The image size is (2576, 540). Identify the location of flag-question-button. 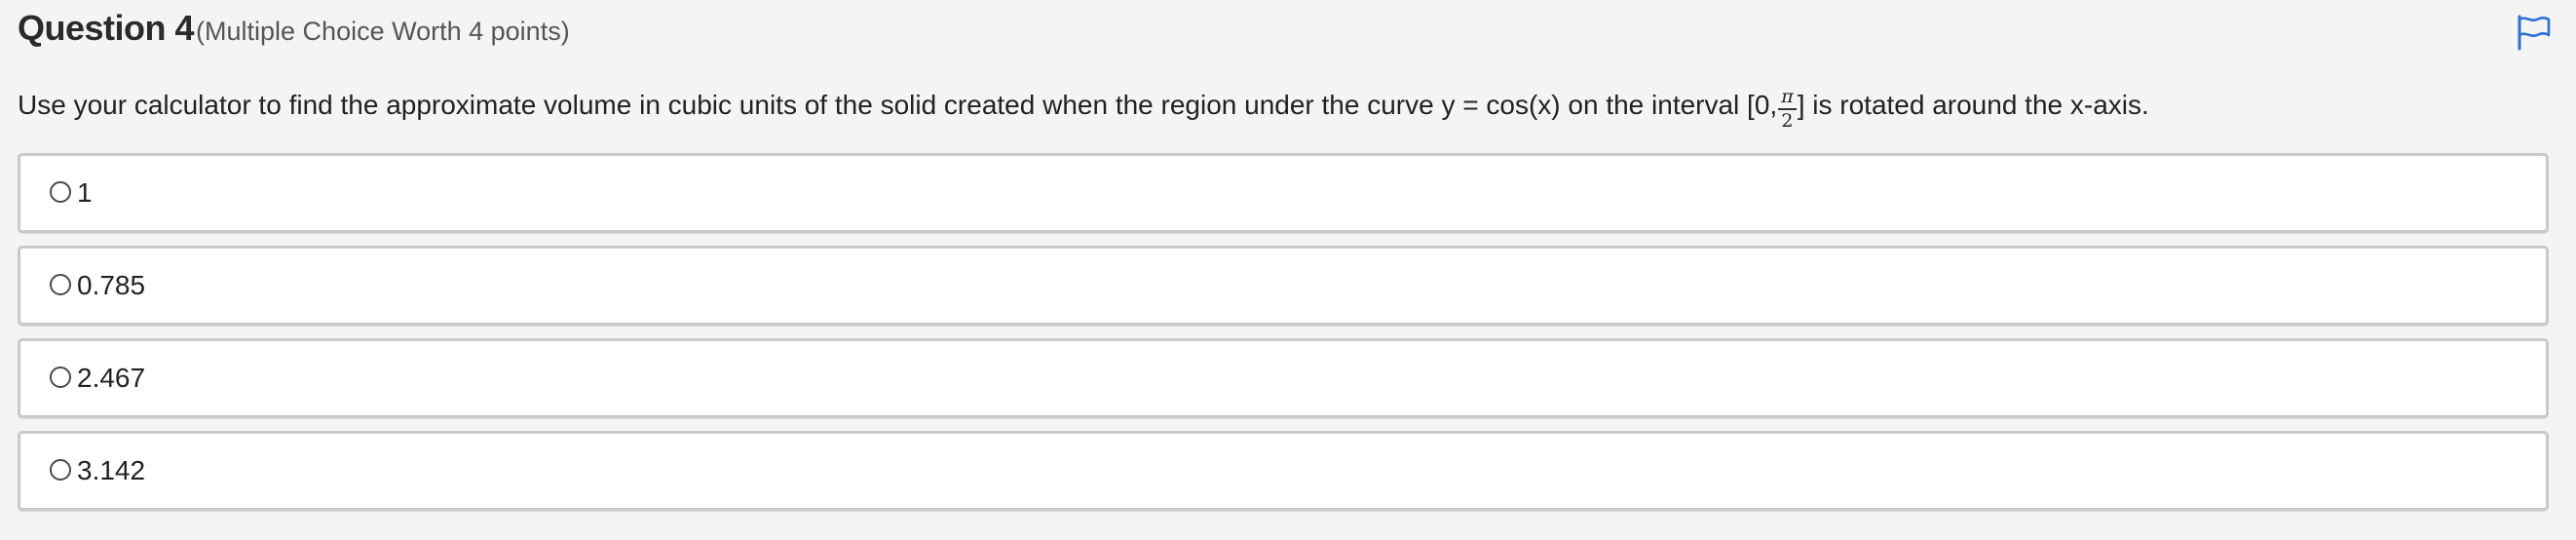
(2534, 32).